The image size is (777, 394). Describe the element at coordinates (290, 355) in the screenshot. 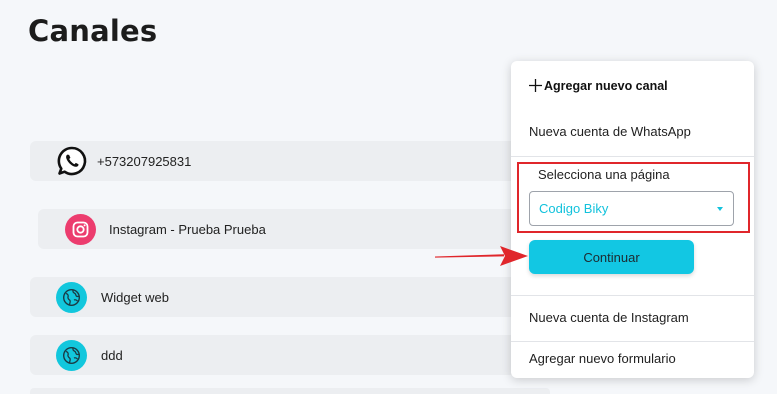

I see `channel-row-ddd: ddd` at that location.